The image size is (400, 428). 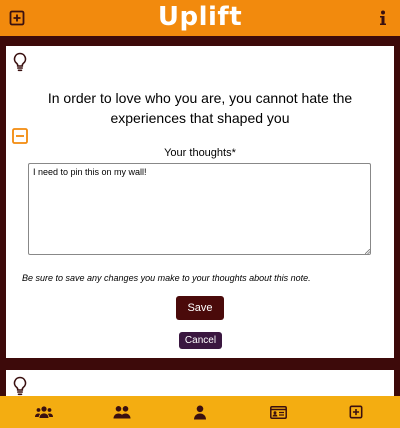 I want to click on nav-profile, so click(x=200, y=412).